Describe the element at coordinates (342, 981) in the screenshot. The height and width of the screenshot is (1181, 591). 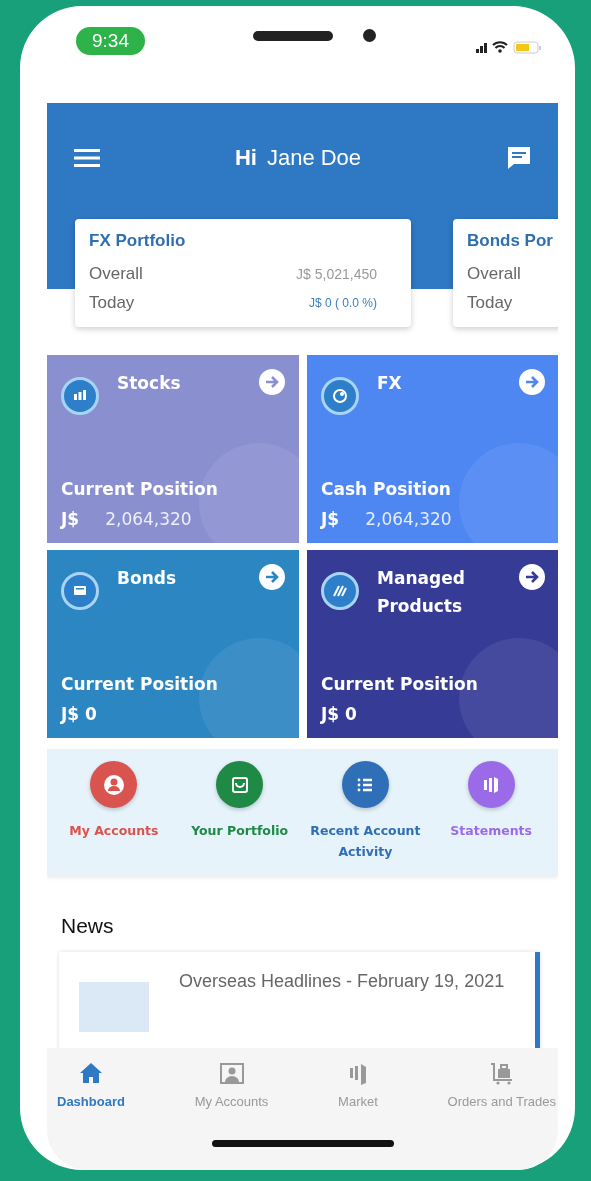
I see `news-headline: Overseas Headlines - February 19, 2021` at that location.